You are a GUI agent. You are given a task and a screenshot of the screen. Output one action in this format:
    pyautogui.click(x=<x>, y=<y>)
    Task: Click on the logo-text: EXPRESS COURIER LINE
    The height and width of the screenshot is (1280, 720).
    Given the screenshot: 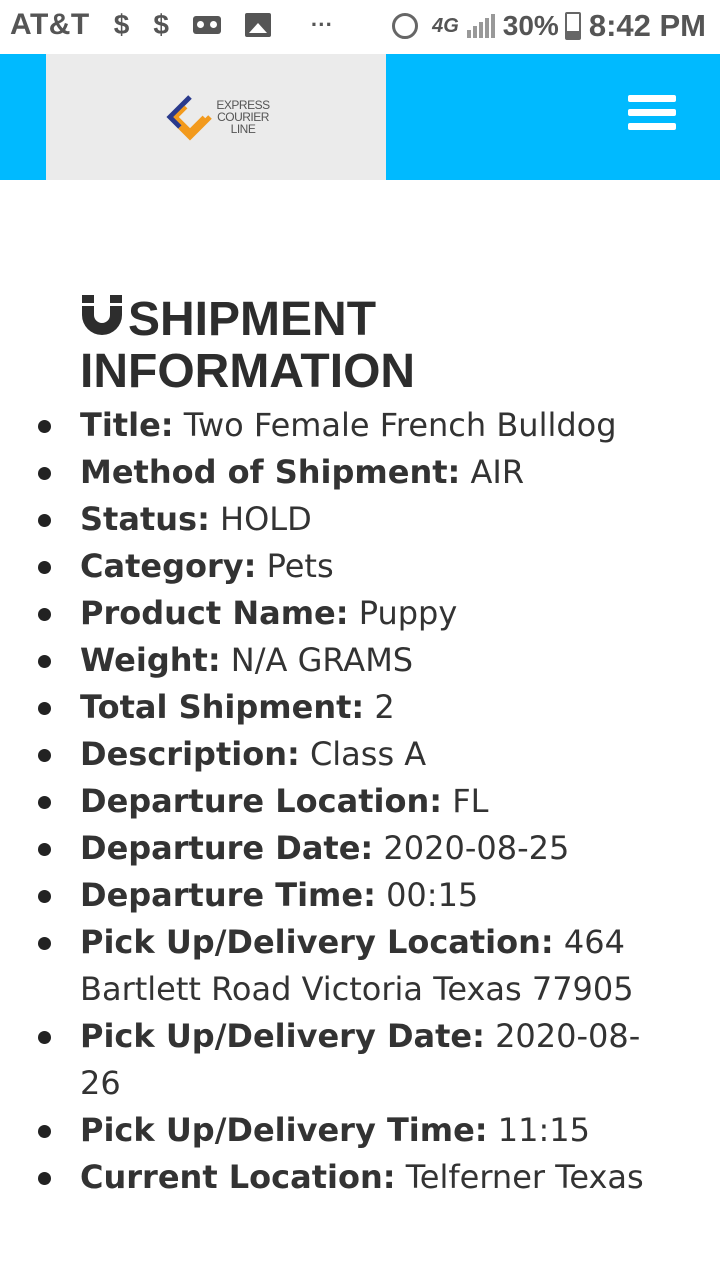 What is the action you would take?
    pyautogui.click(x=243, y=117)
    